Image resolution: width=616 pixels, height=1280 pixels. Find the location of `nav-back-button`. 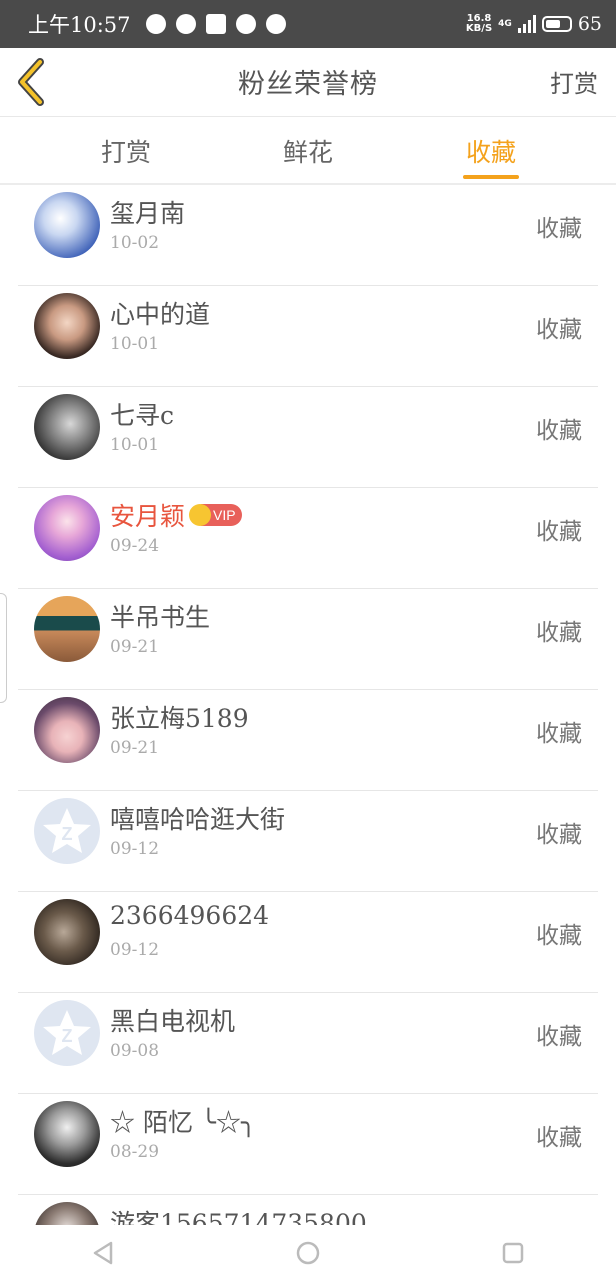

nav-back-button is located at coordinates (103, 1253).